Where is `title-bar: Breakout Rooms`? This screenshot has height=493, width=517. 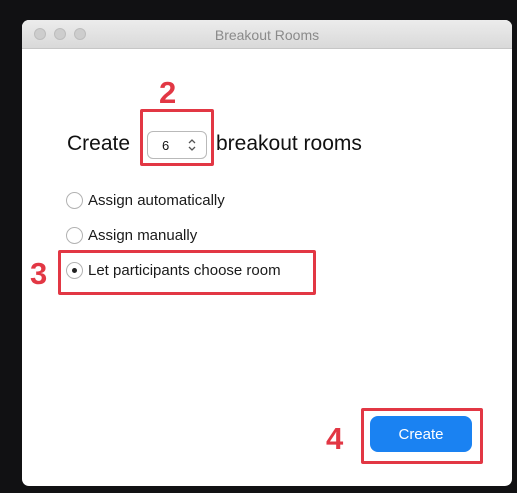 title-bar: Breakout Rooms is located at coordinates (267, 34).